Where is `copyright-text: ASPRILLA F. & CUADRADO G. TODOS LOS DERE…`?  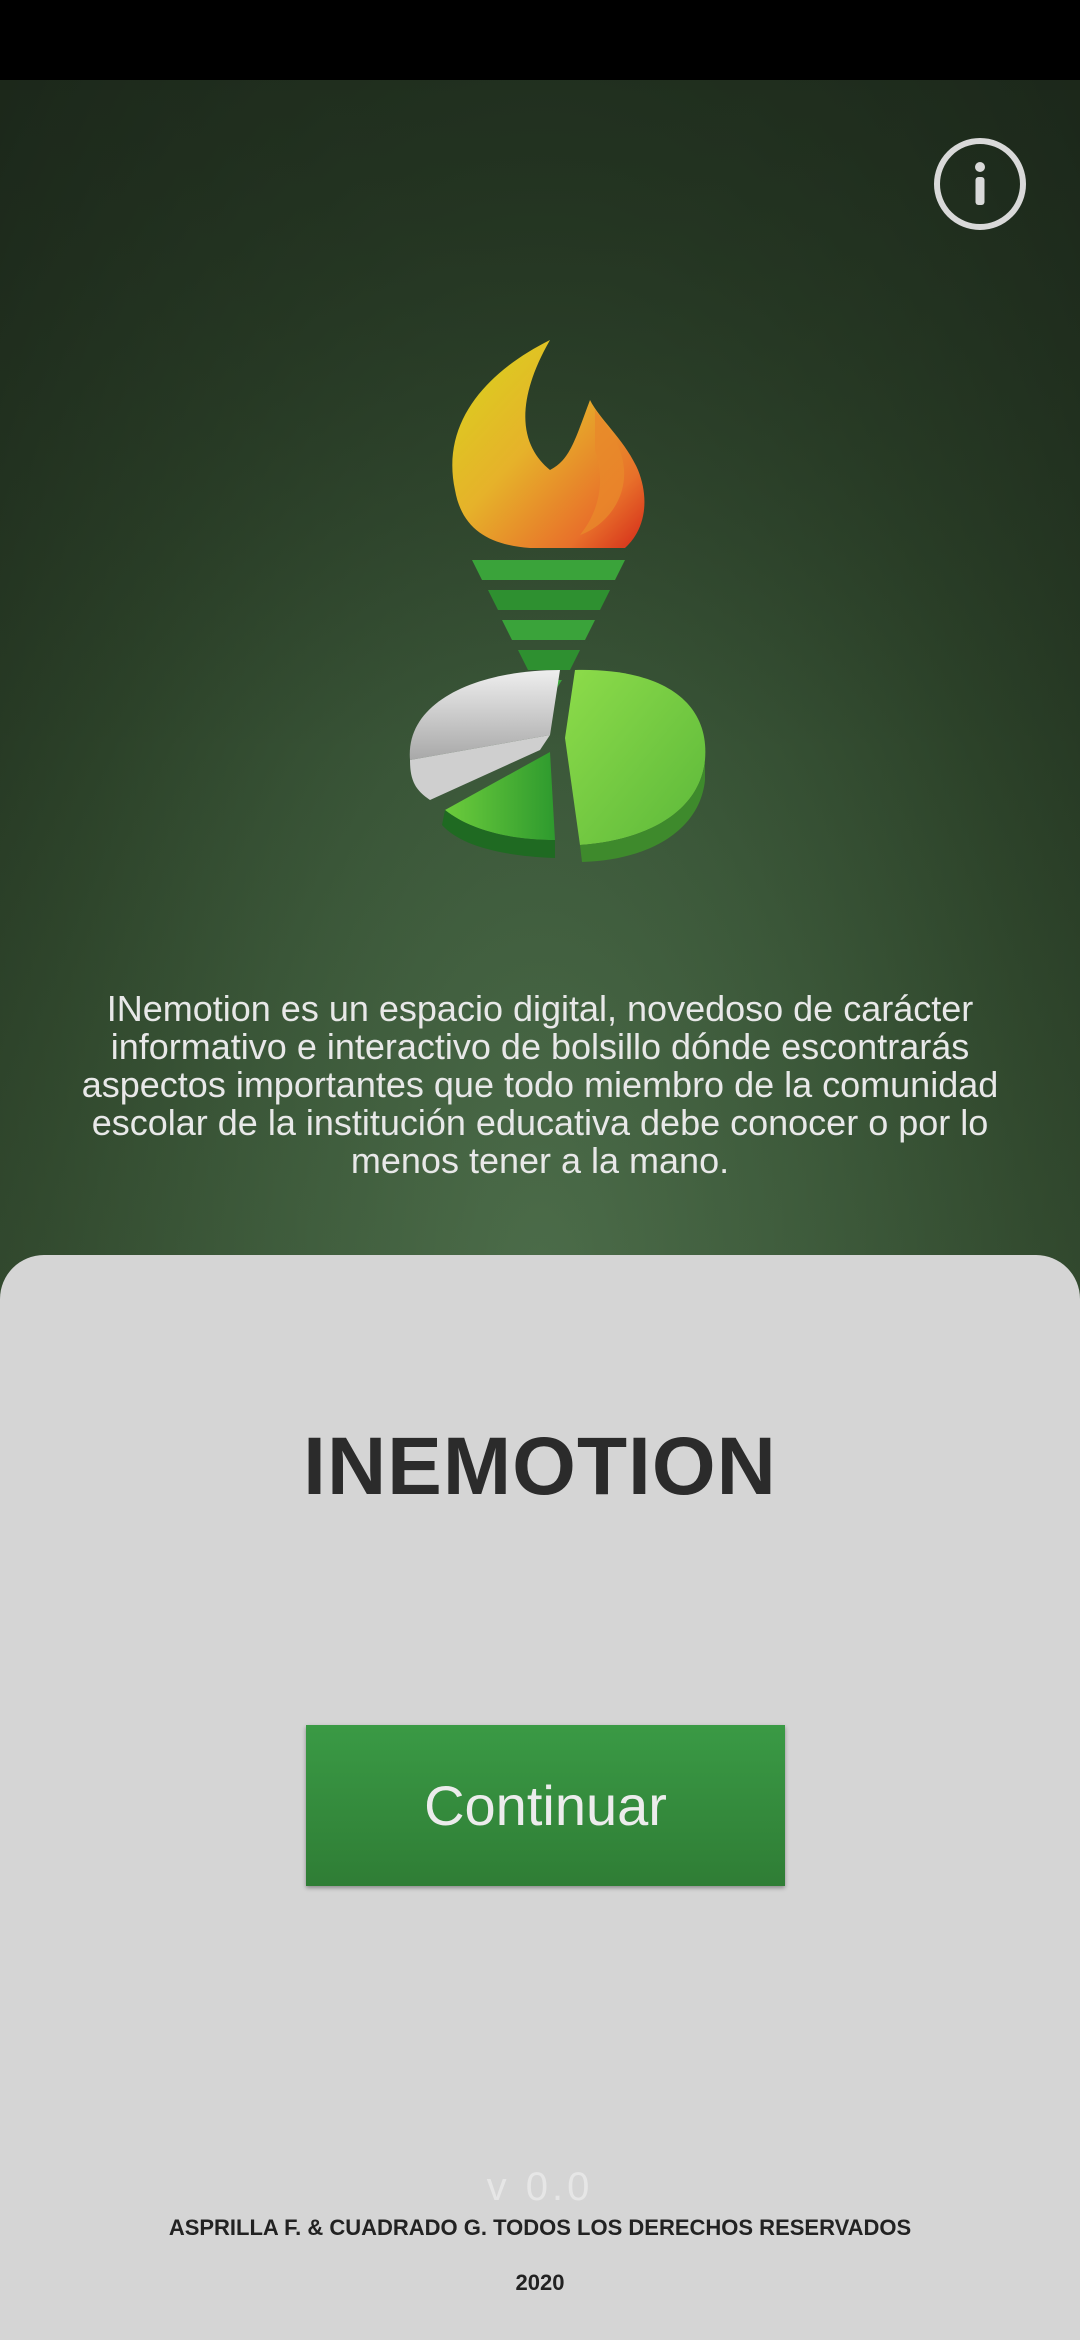
copyright-text: ASPRILLA F. & CUADRADO G. TODOS LOS DERE… is located at coordinates (540, 2227).